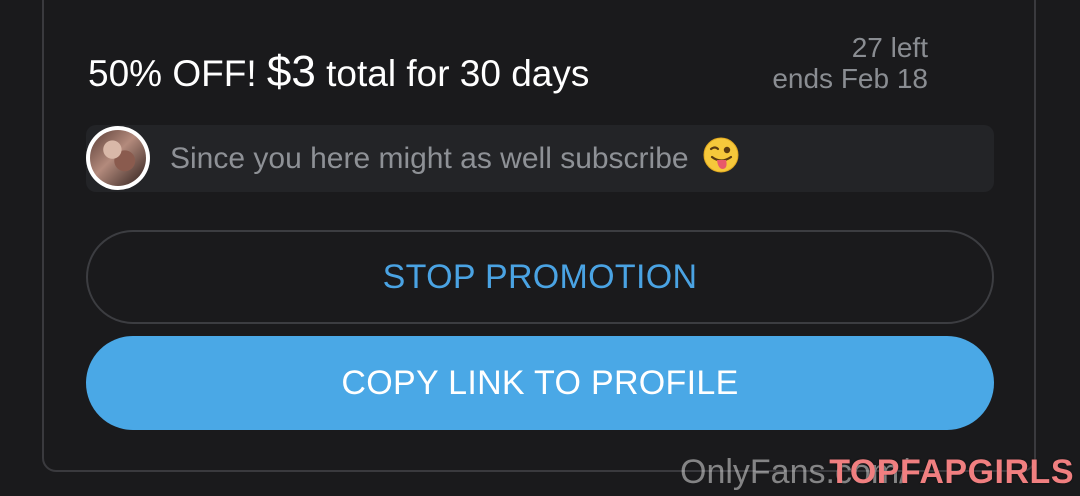  What do you see at coordinates (721, 155) in the screenshot?
I see `winking-tongue-emoji-icon` at bounding box center [721, 155].